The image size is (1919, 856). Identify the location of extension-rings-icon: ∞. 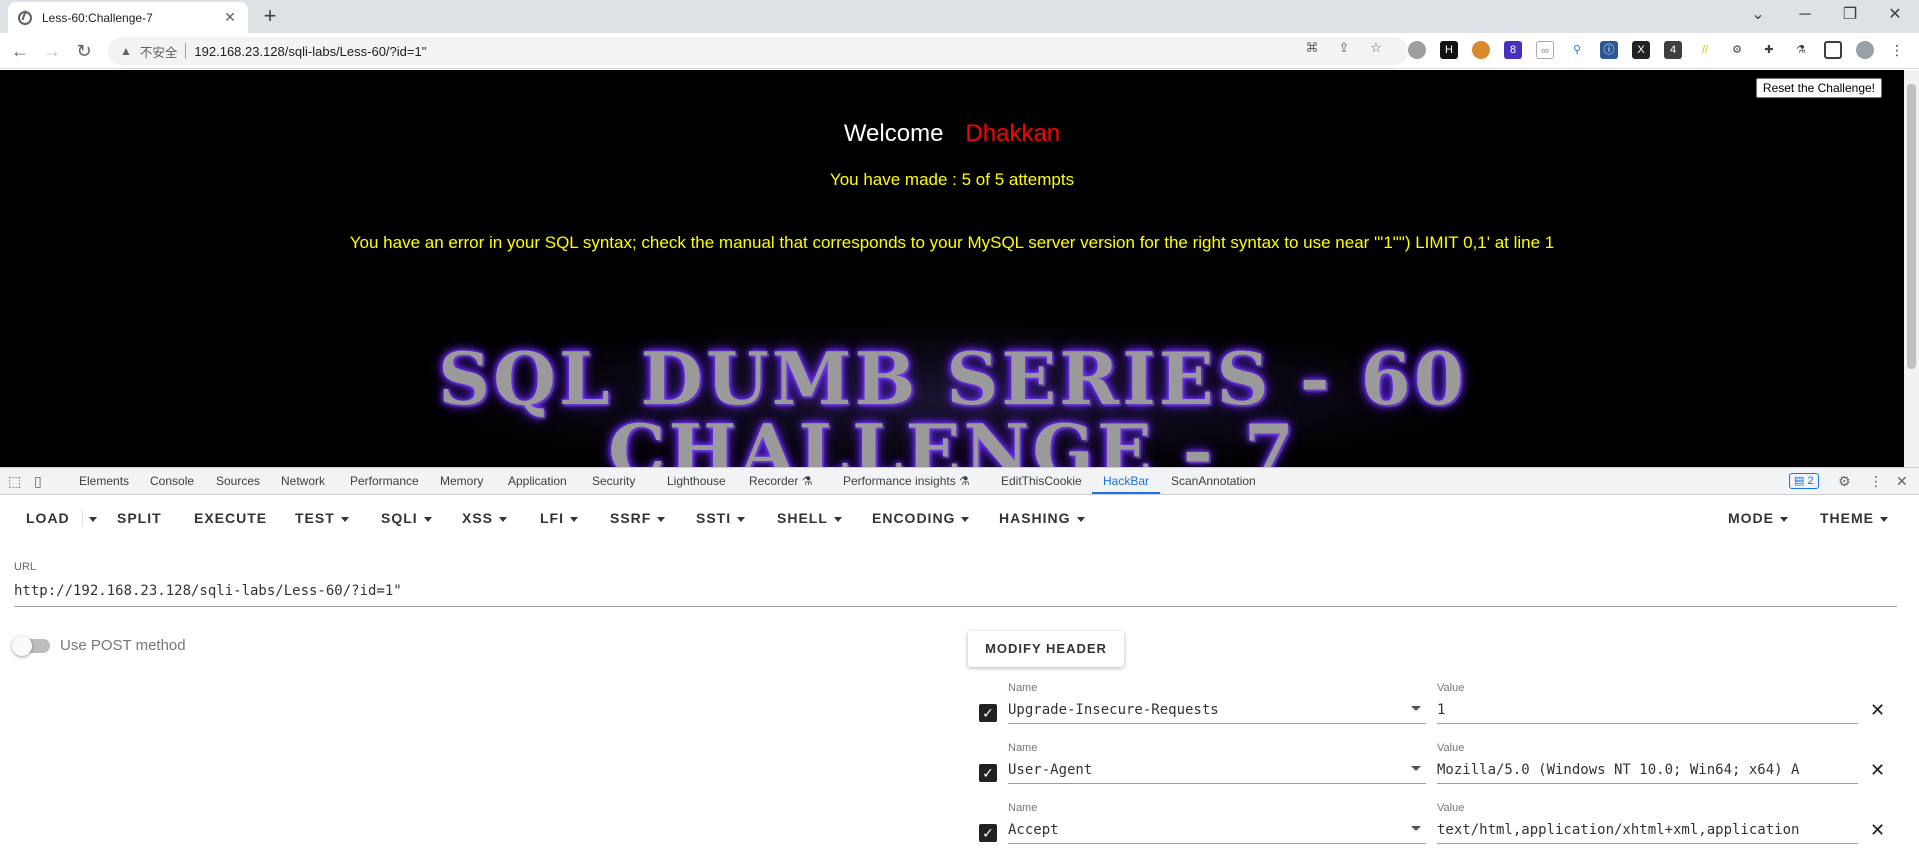
(1545, 50).